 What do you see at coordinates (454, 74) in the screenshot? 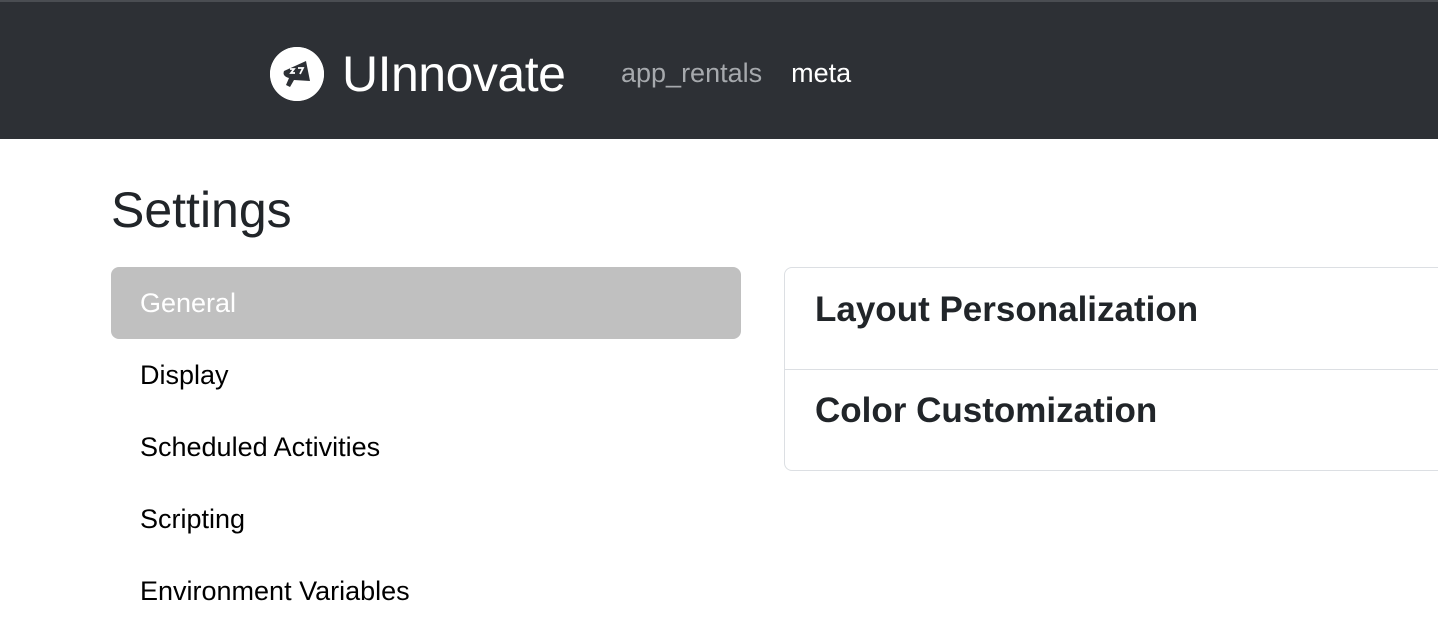
I see `brand-name: UInnovate` at bounding box center [454, 74].